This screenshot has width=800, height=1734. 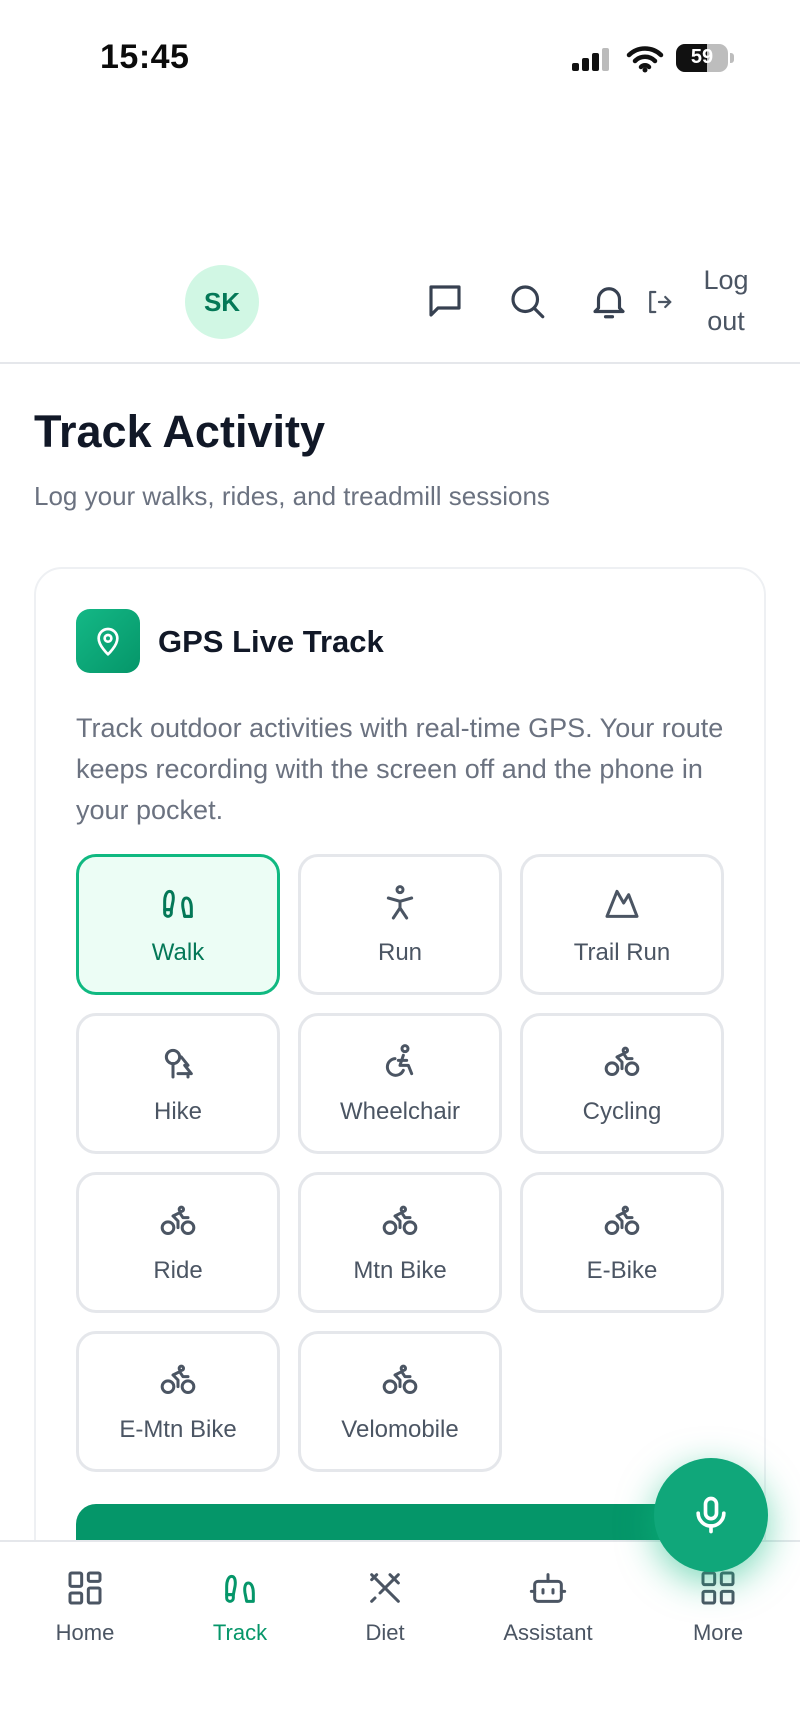 What do you see at coordinates (548, 1588) in the screenshot?
I see `bot-icon` at bounding box center [548, 1588].